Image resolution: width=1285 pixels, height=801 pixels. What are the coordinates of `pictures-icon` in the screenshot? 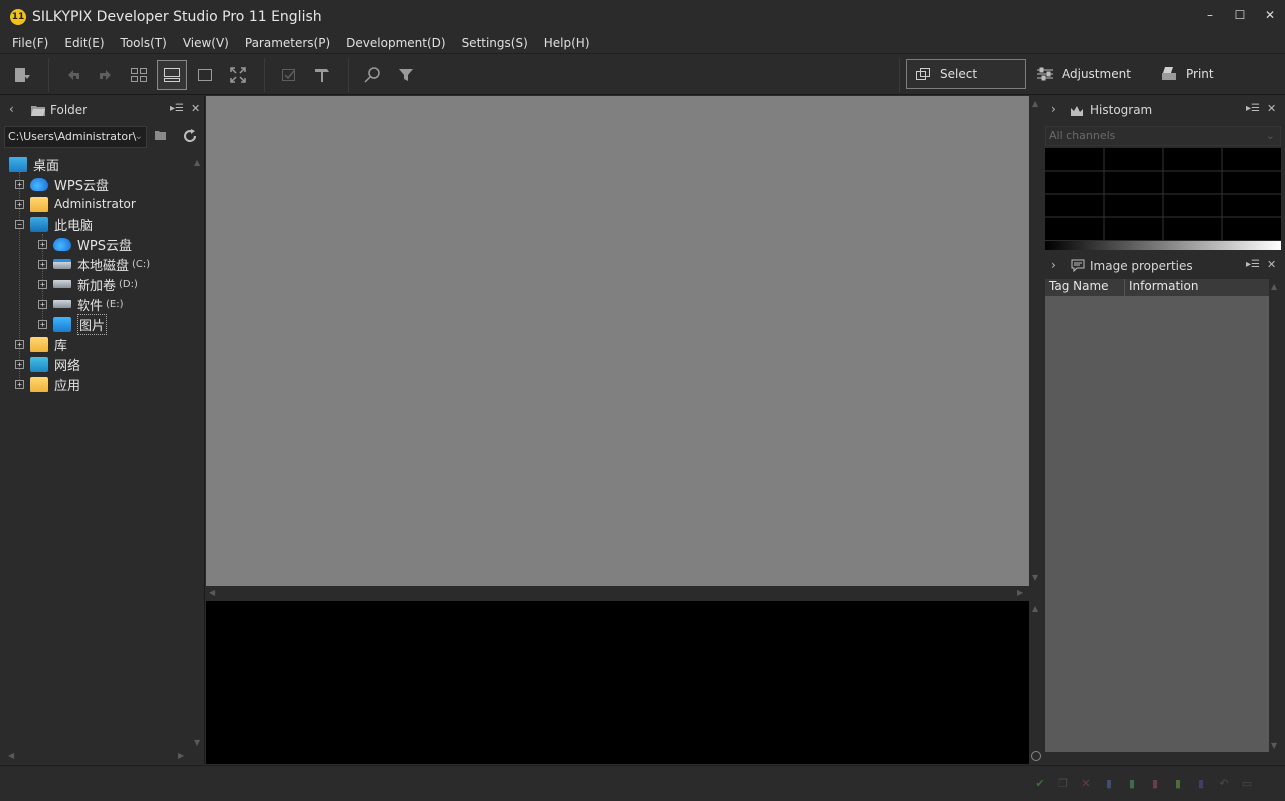 It's located at (62, 324).